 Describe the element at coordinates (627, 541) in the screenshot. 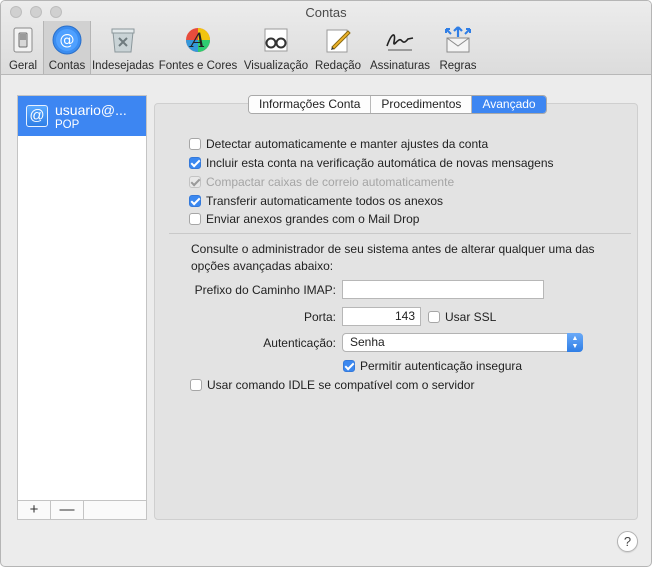

I see `help-button: ?` at that location.